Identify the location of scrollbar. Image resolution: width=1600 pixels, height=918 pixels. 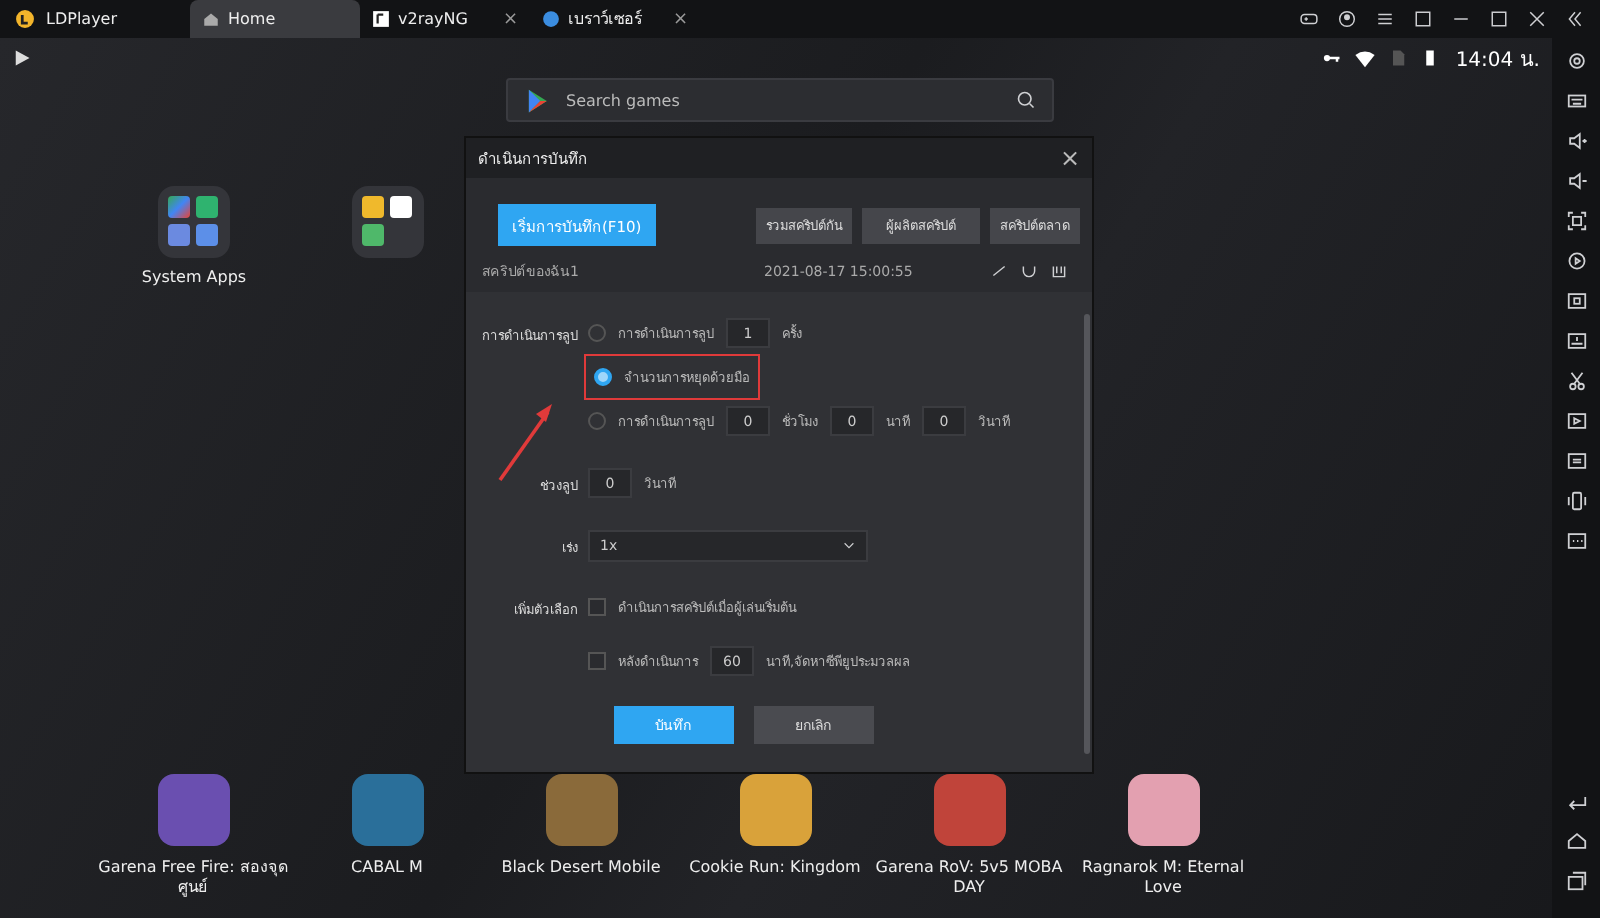
(1087, 534).